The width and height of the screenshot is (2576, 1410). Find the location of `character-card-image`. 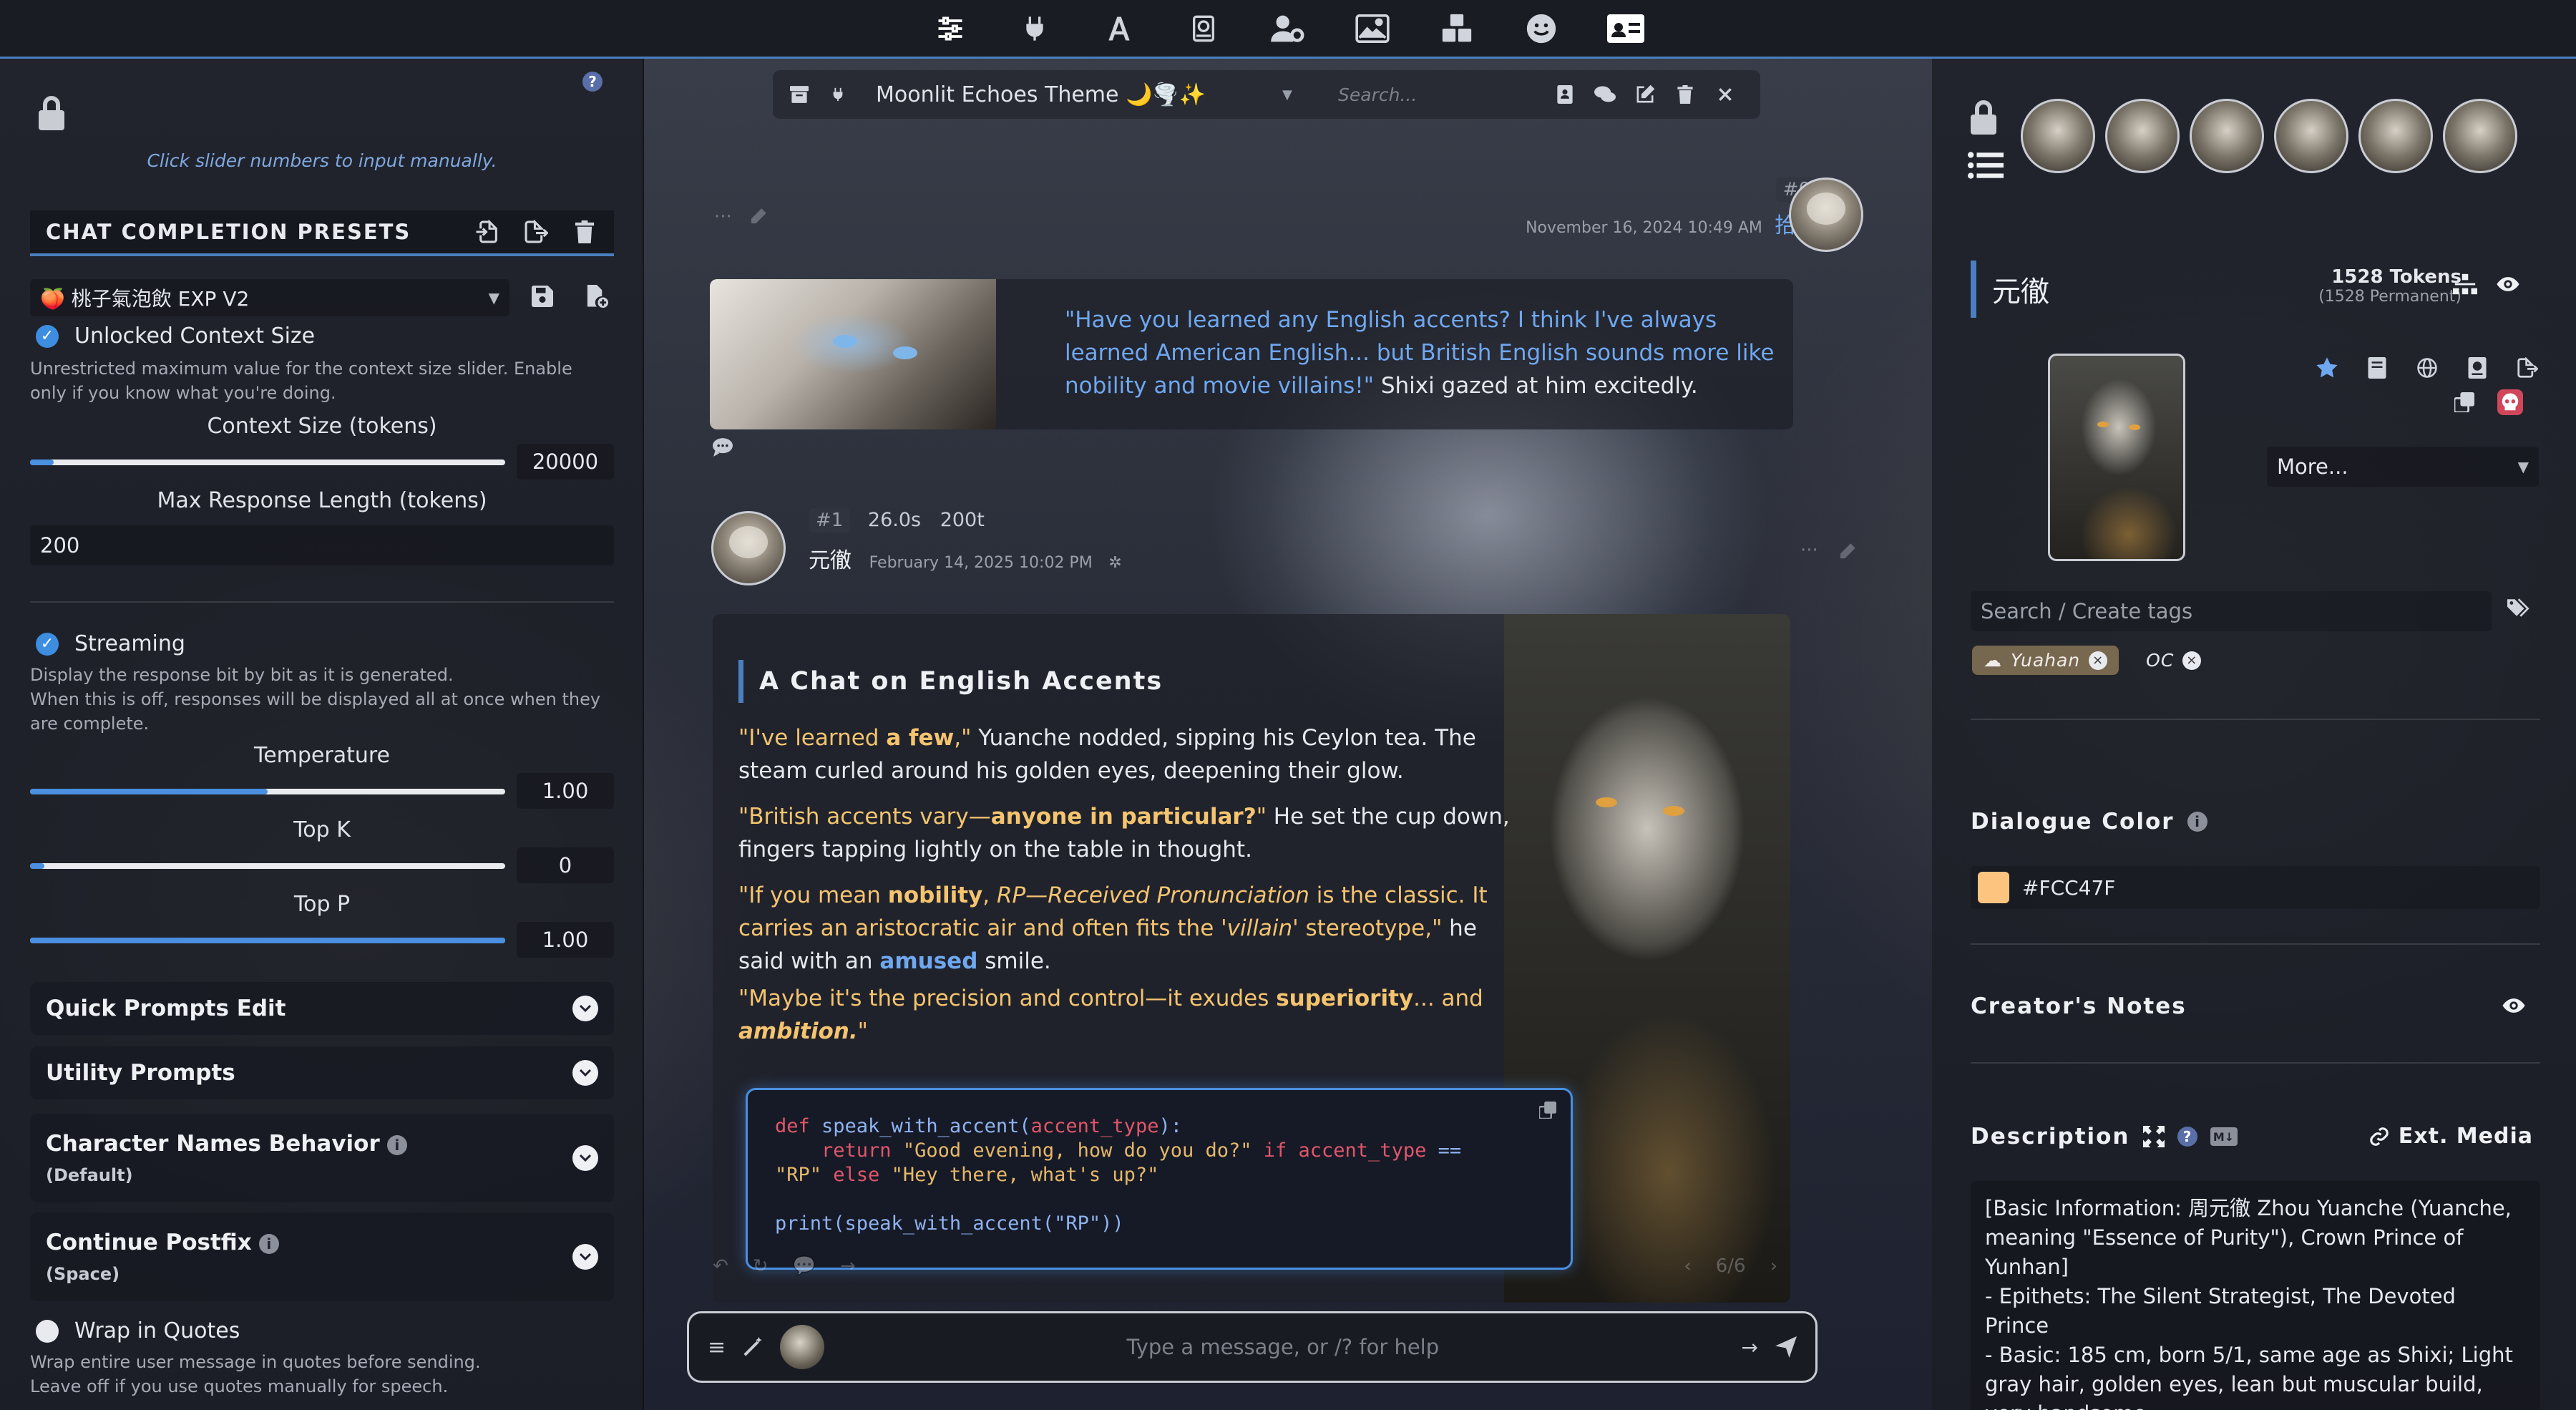

character-card-image is located at coordinates (2116, 457).